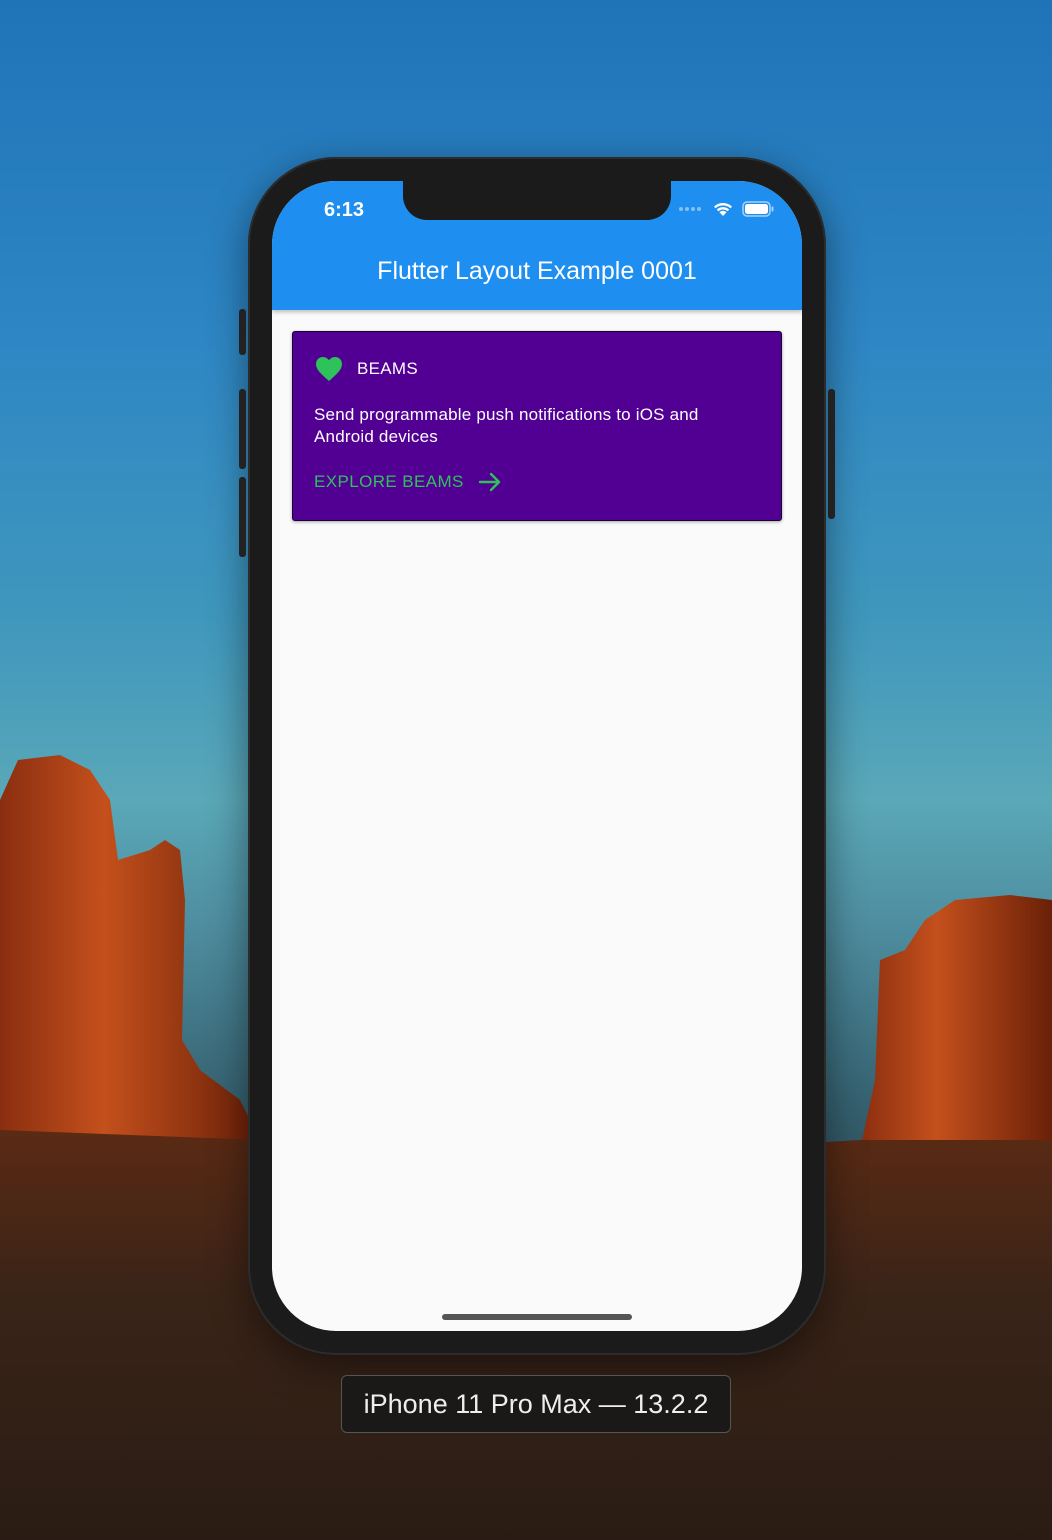 The height and width of the screenshot is (1540, 1052). I want to click on heart-icon, so click(329, 369).